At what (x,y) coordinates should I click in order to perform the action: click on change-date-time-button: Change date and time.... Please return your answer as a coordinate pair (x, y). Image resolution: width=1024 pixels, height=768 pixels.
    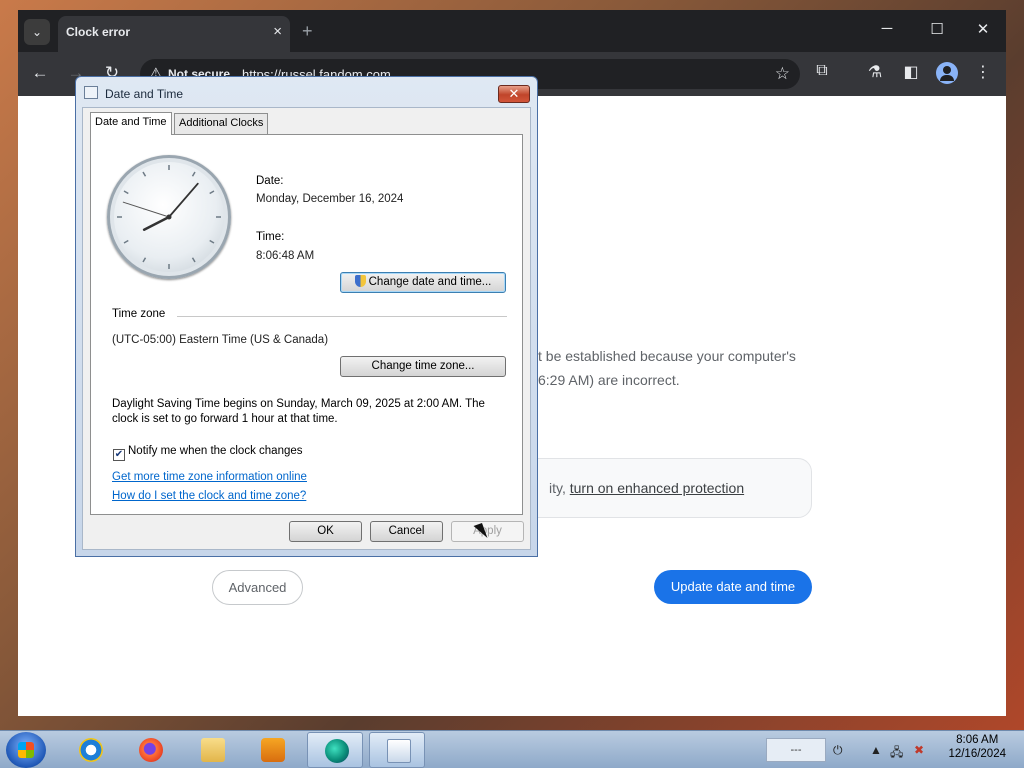
    Looking at the image, I should click on (423, 282).